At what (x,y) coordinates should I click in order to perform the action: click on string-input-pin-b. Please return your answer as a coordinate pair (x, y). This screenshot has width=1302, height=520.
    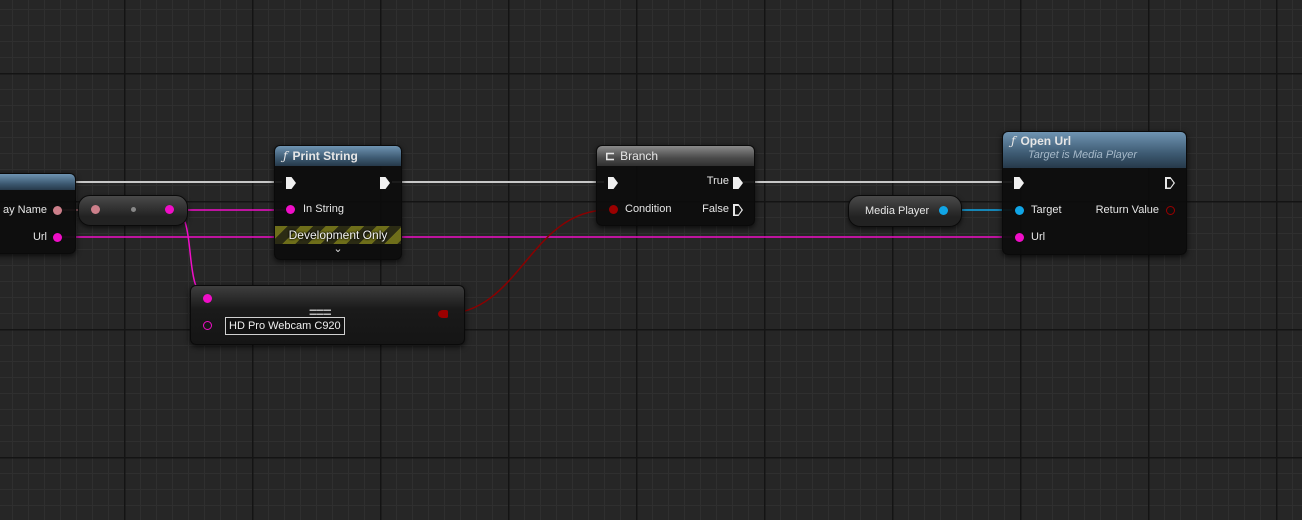
    Looking at the image, I should click on (207, 325).